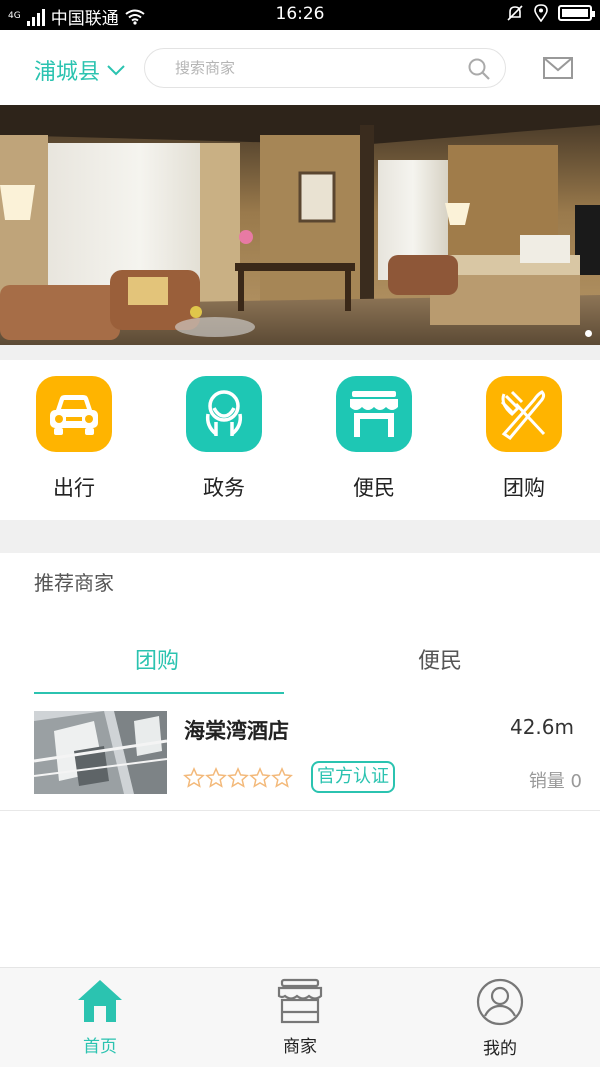 The width and height of the screenshot is (600, 1067). I want to click on nav-home: 首页, so click(100, 1017).